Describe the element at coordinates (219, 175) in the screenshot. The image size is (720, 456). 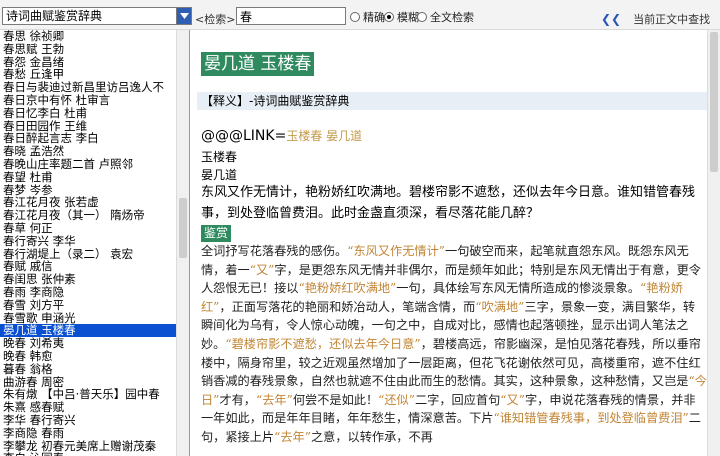
I see `poem-author: 晏几道` at that location.